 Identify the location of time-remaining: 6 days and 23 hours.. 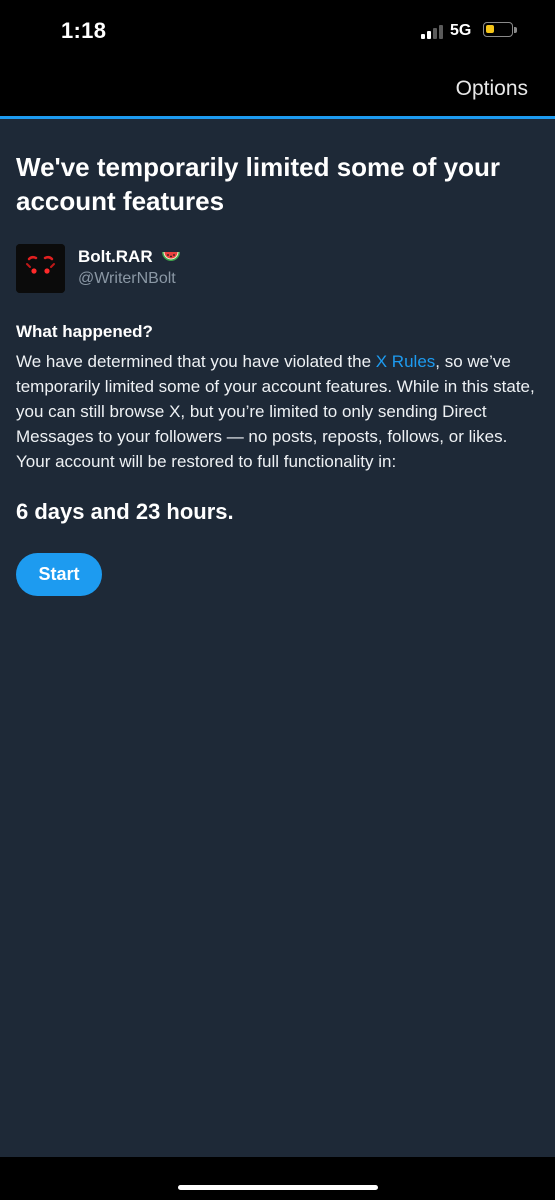
(125, 511).